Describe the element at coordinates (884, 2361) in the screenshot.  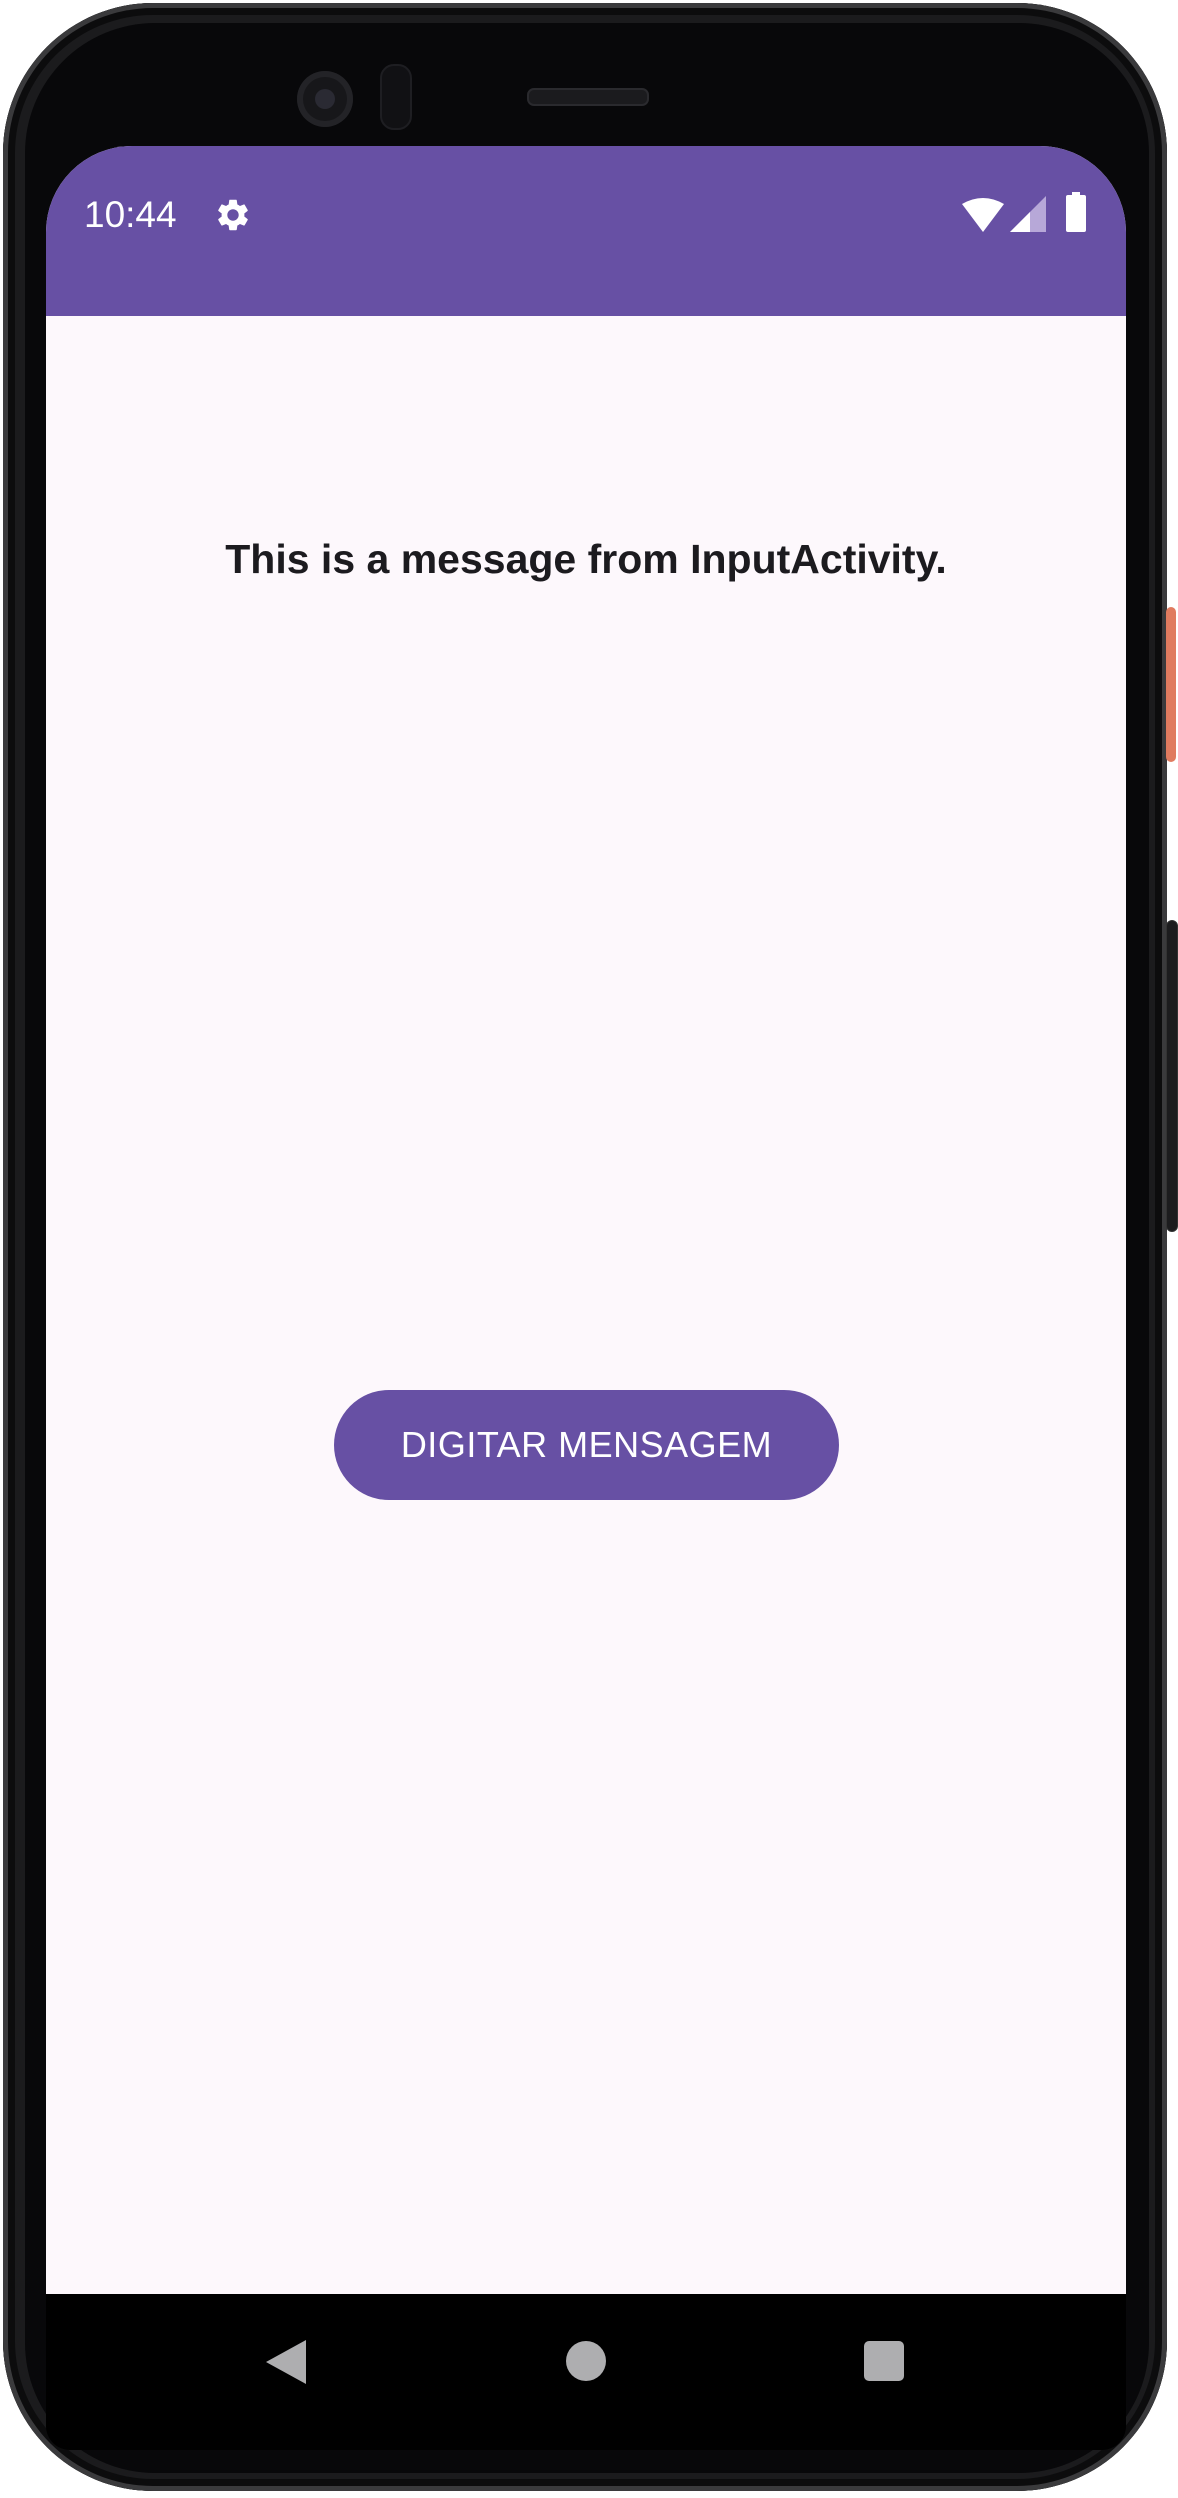
I see `recents-icon` at that location.